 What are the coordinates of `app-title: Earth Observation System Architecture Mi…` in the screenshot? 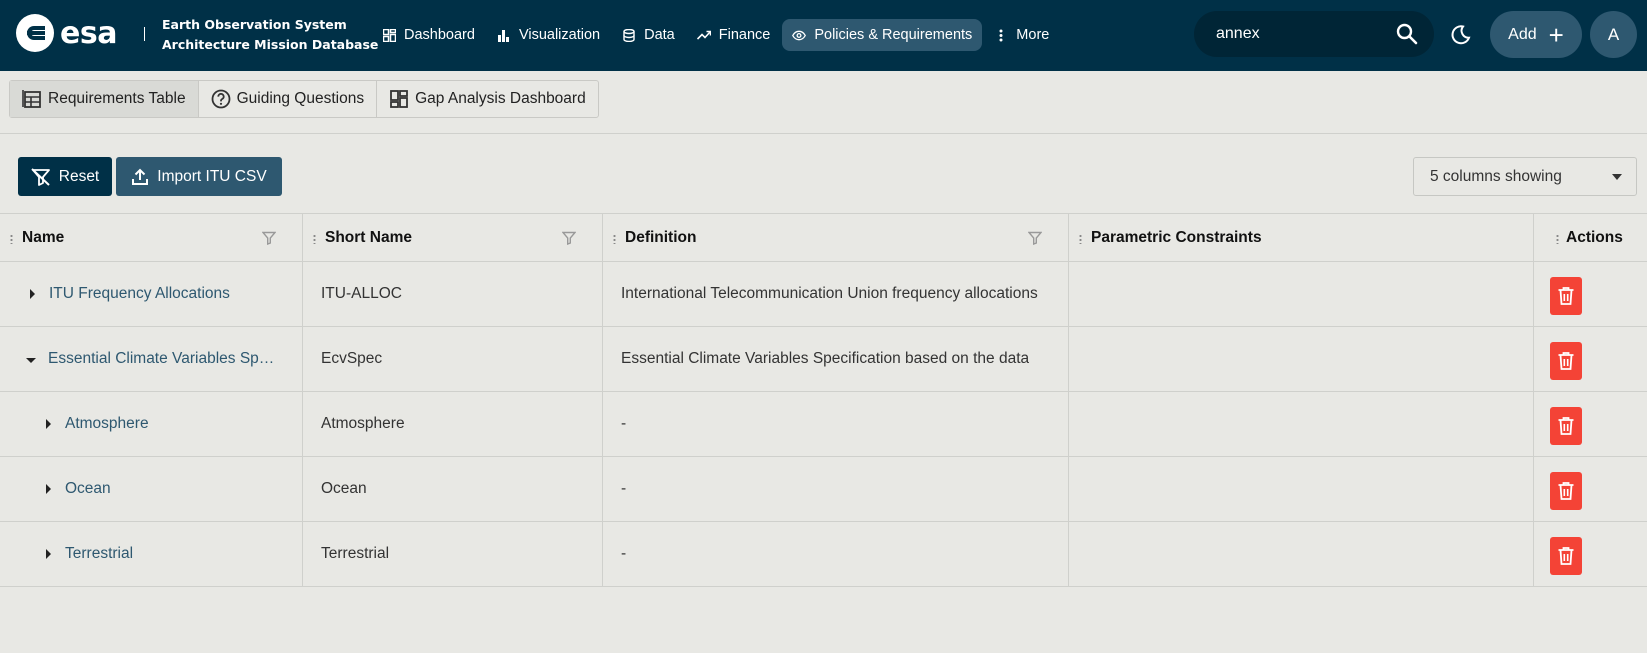 It's located at (270, 35).